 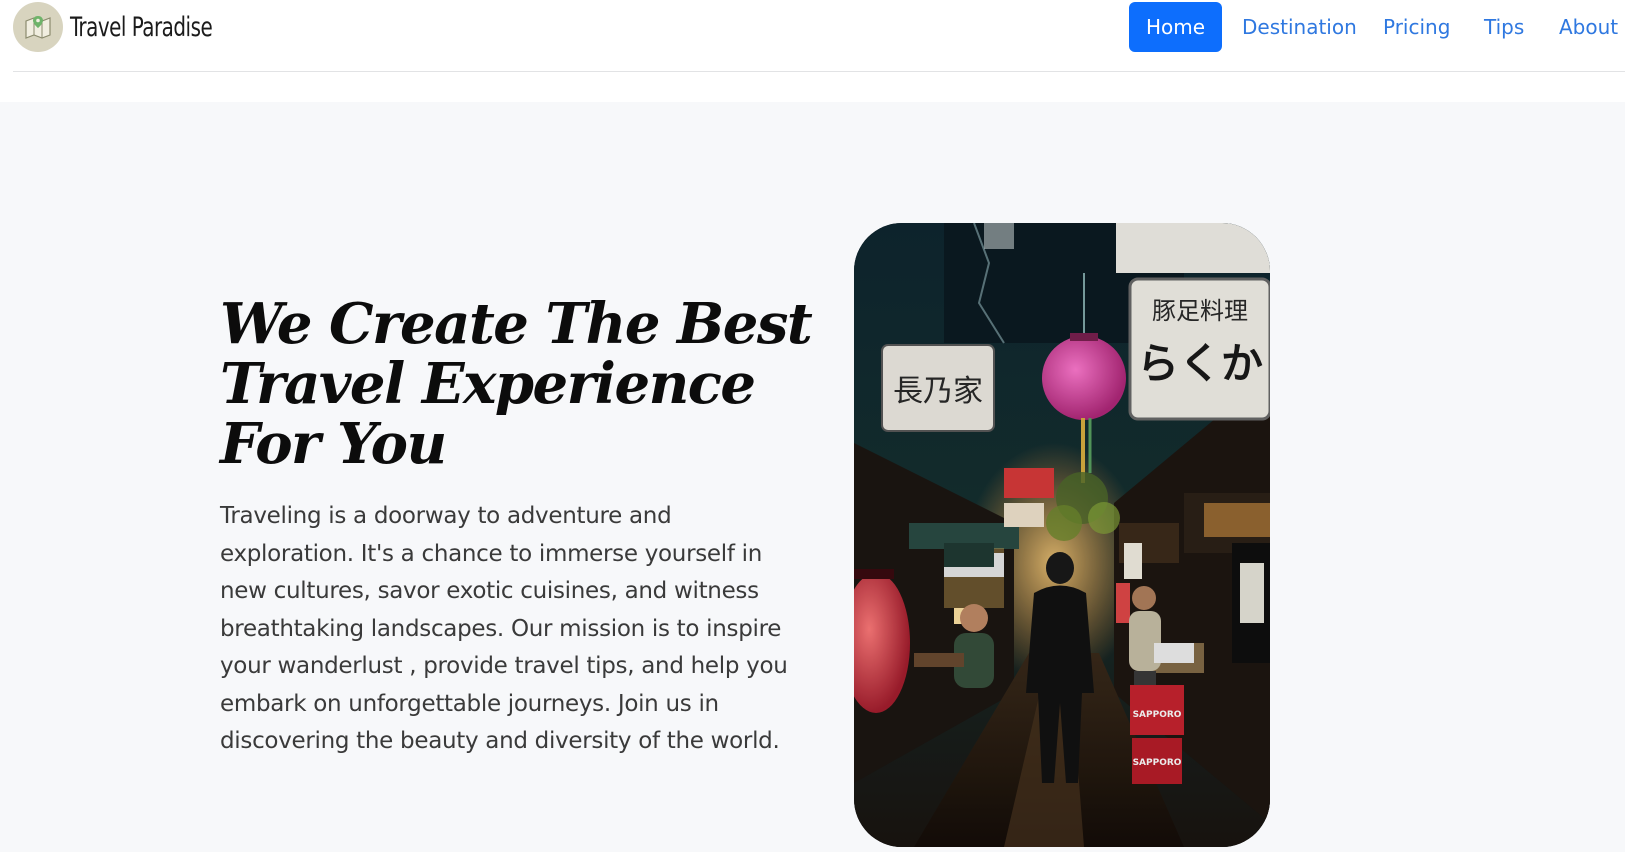 I want to click on main-nav: Home Destination Pricing Tips About, so click(x=812, y=28).